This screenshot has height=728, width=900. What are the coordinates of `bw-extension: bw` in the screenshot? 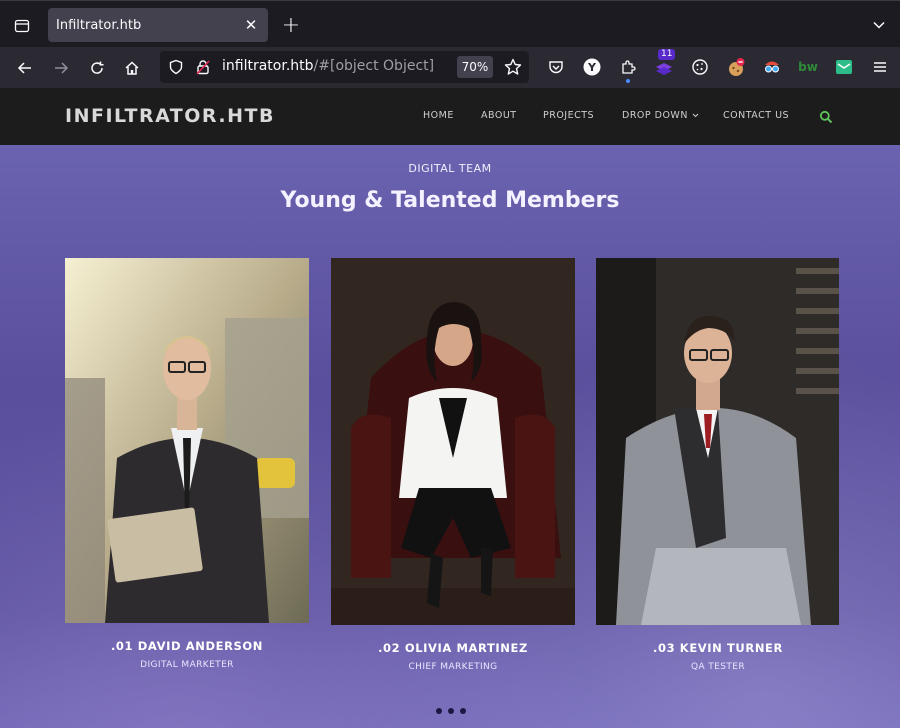 It's located at (808, 67).